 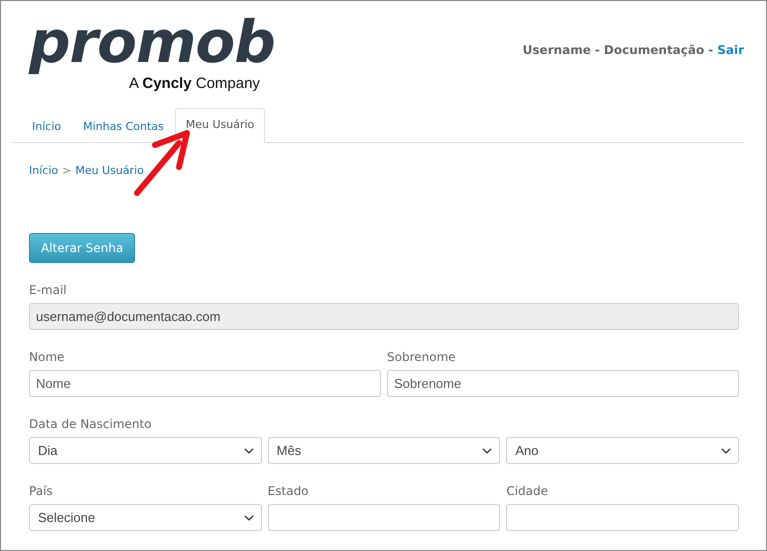 What do you see at coordinates (654, 50) in the screenshot?
I see `user-bar-text: Documentação` at bounding box center [654, 50].